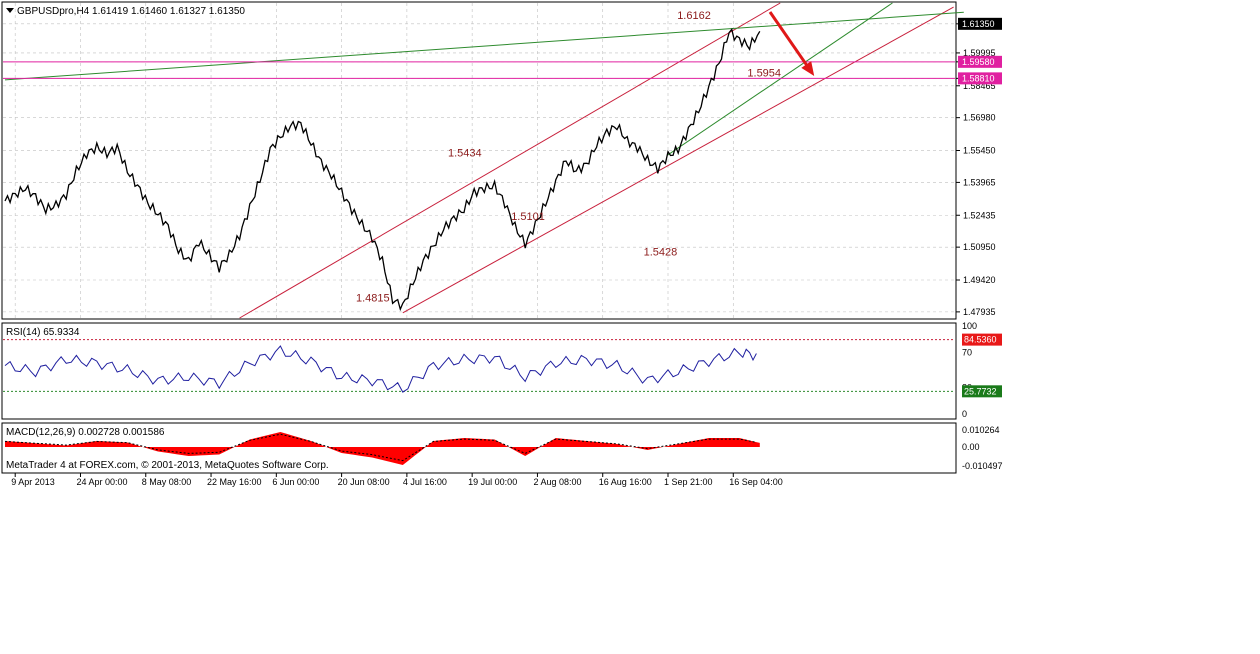  I want to click on price-tick-label: 1.50950, so click(979, 247).